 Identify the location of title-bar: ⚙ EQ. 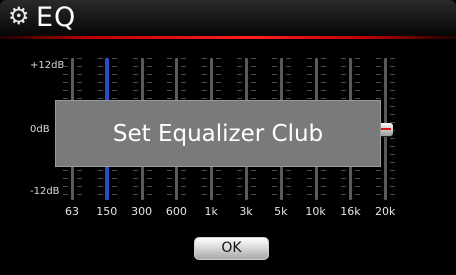
(228, 18).